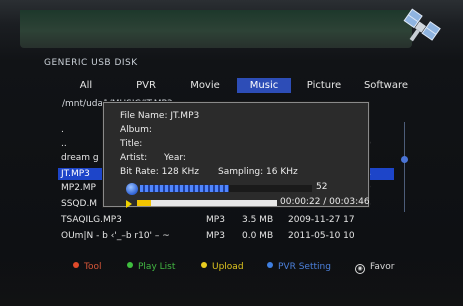 This screenshot has width=463, height=306. Describe the element at coordinates (258, 236) in the screenshot. I see `file-size: 0.0 MB` at that location.